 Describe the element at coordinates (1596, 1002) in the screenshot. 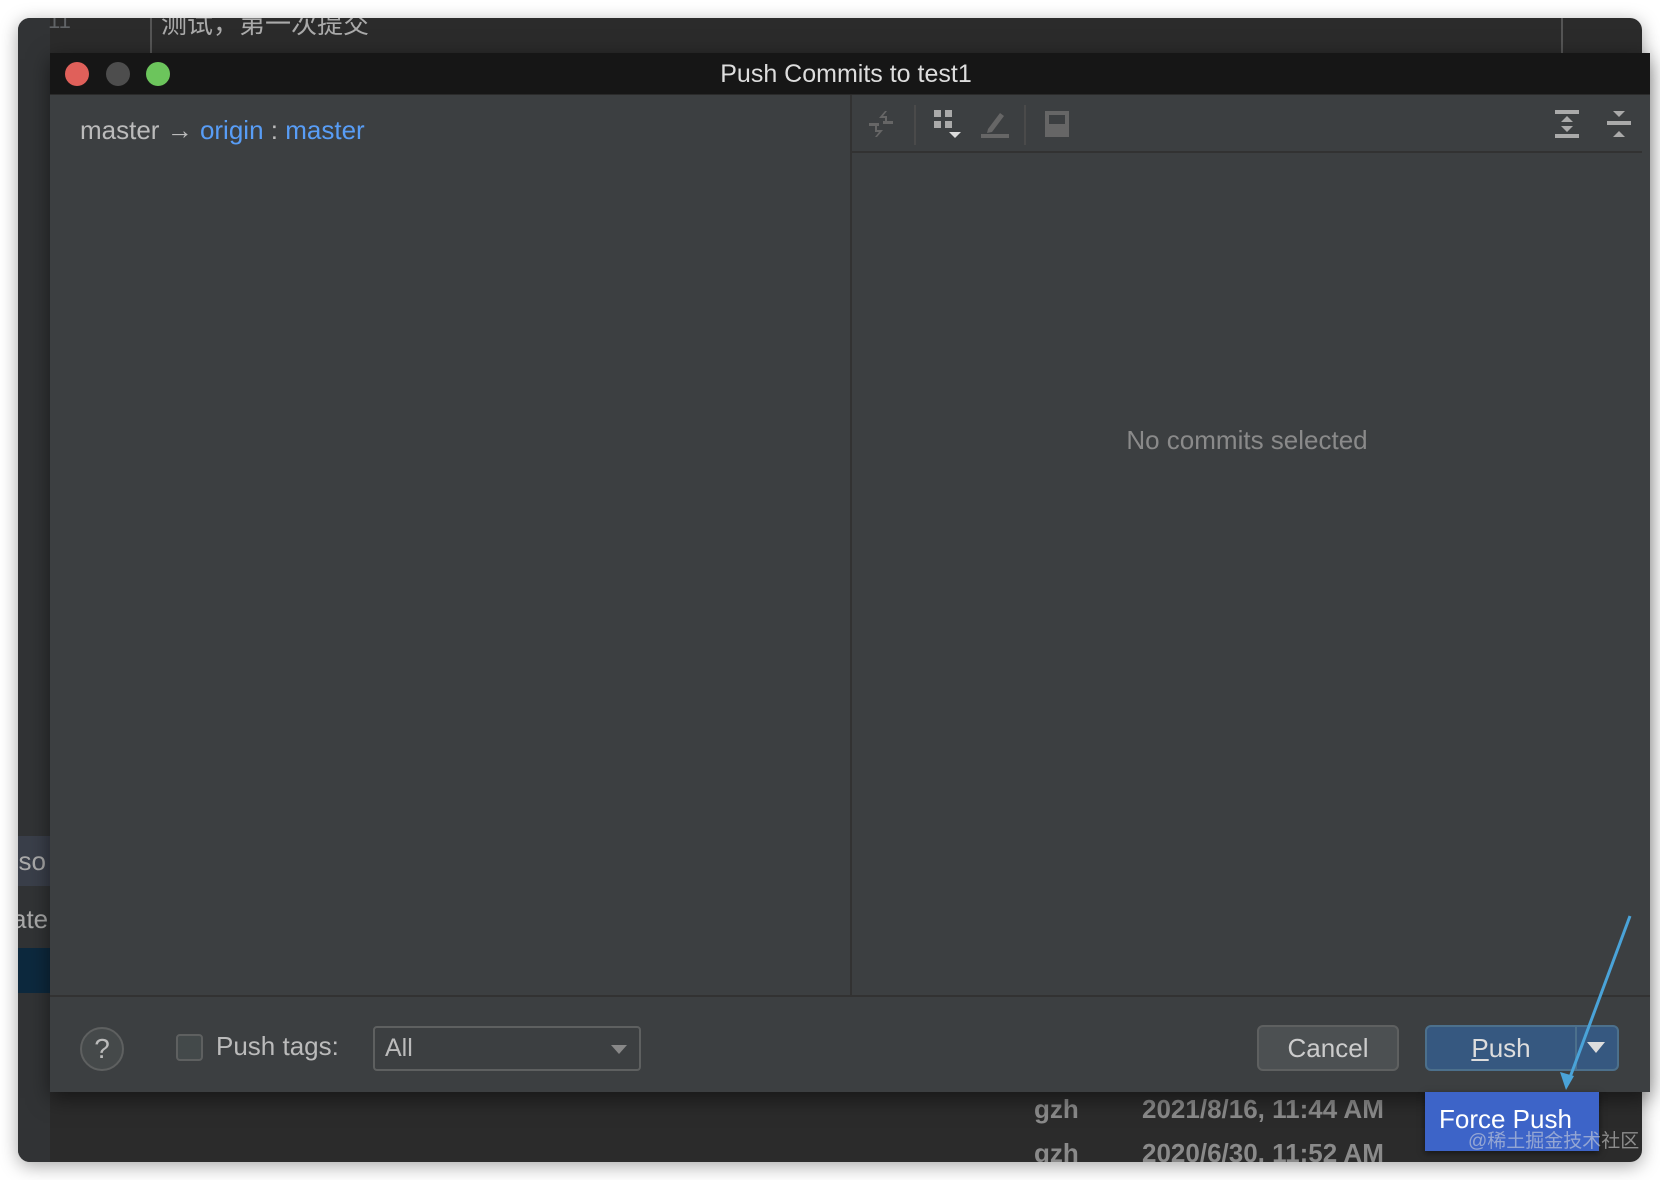

I see `annotation-arrow` at that location.